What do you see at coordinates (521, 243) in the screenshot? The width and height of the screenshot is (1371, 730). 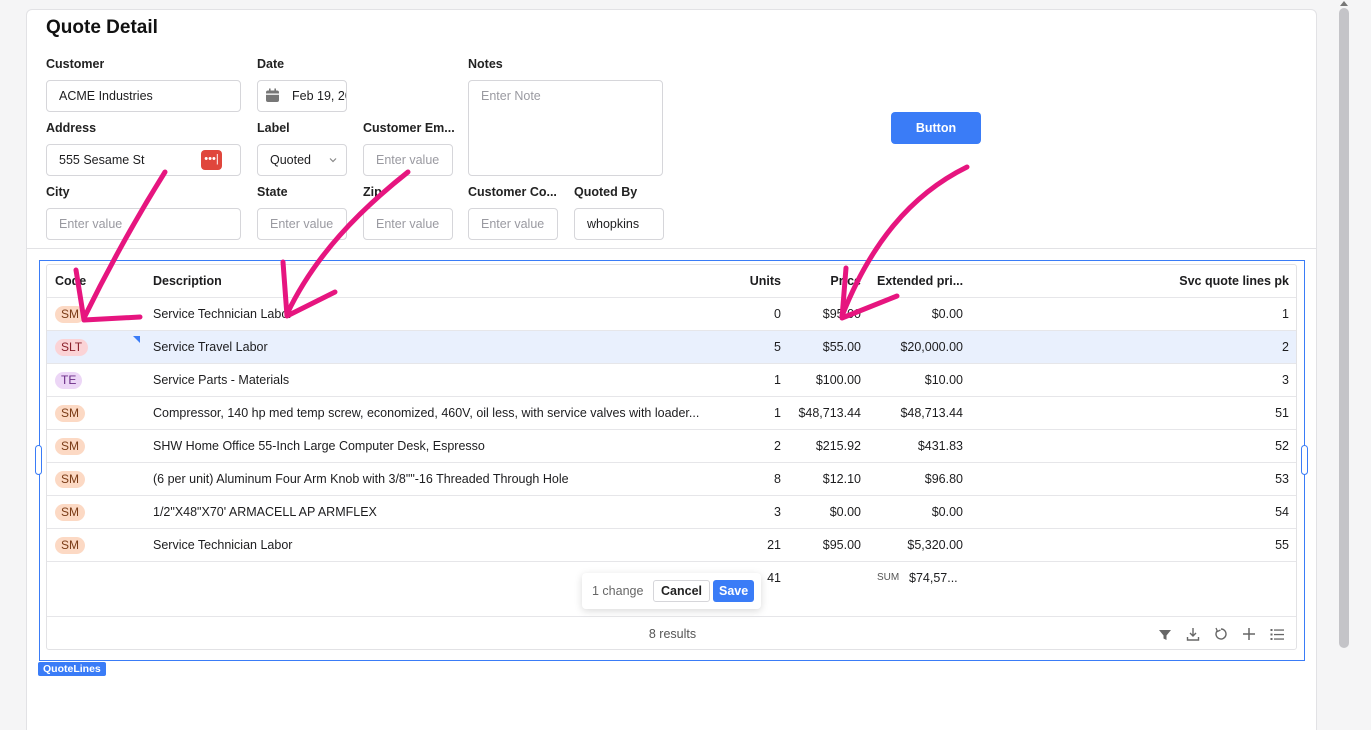 I see `annotation-arrows` at bounding box center [521, 243].